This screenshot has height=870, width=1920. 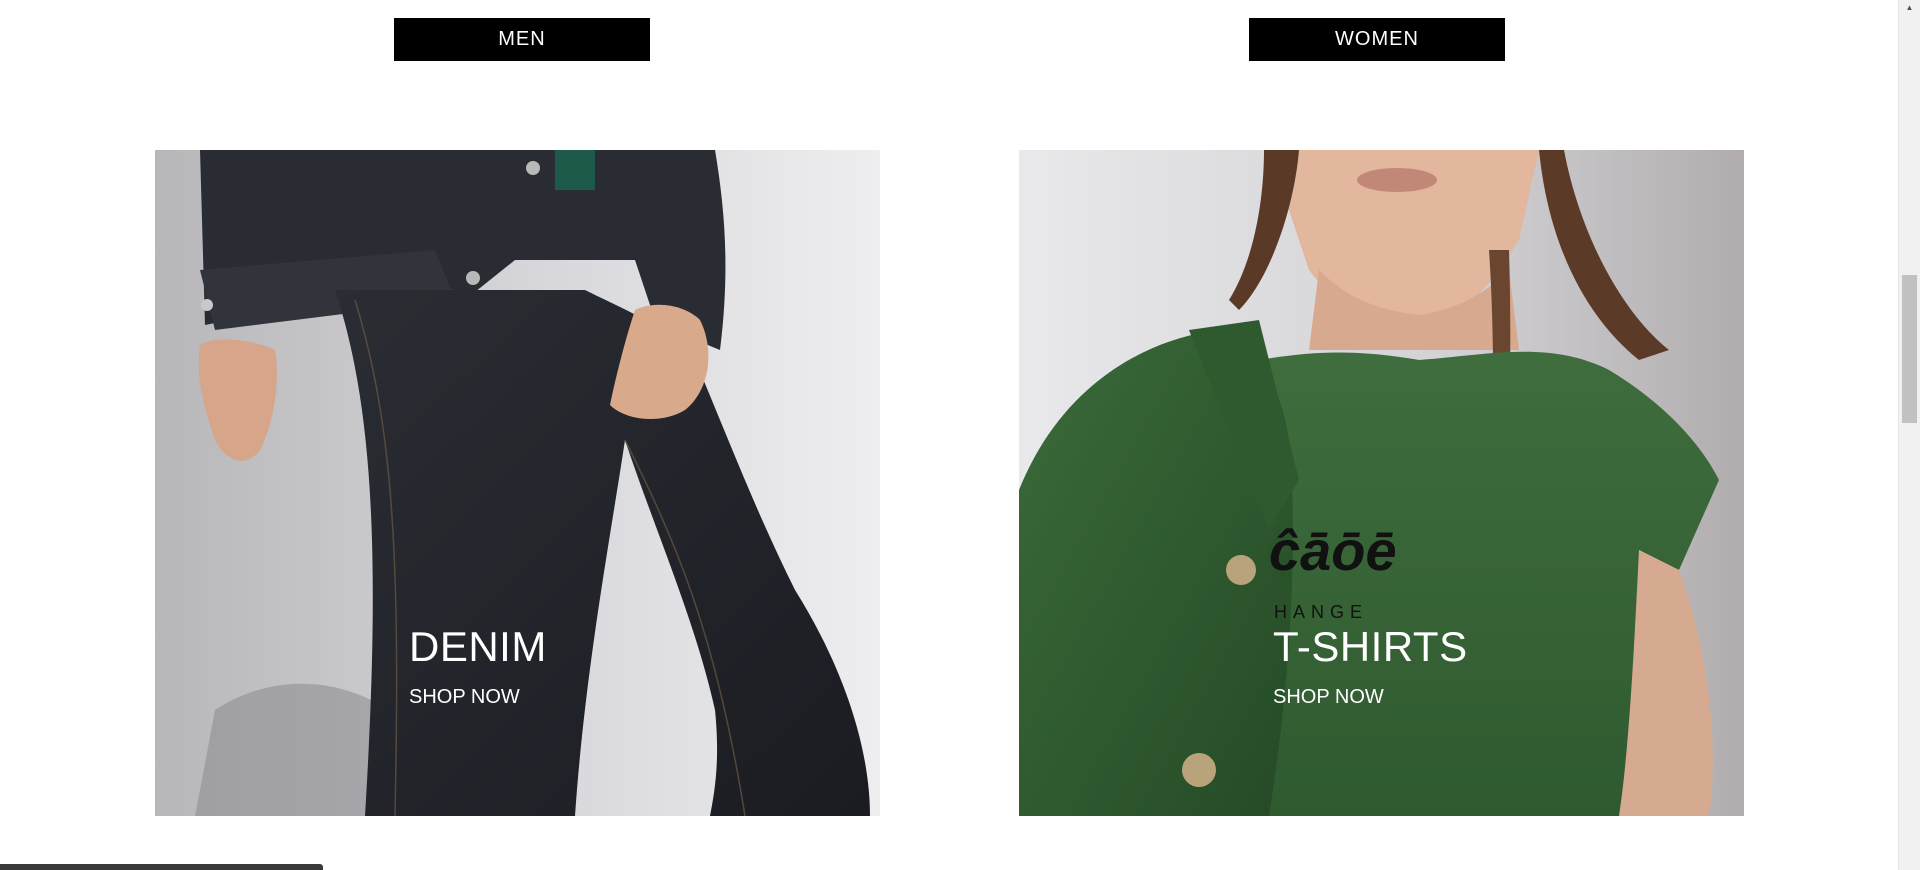 I want to click on tshirts-shop-now-link: SHOP NOW, so click(x=1370, y=697).